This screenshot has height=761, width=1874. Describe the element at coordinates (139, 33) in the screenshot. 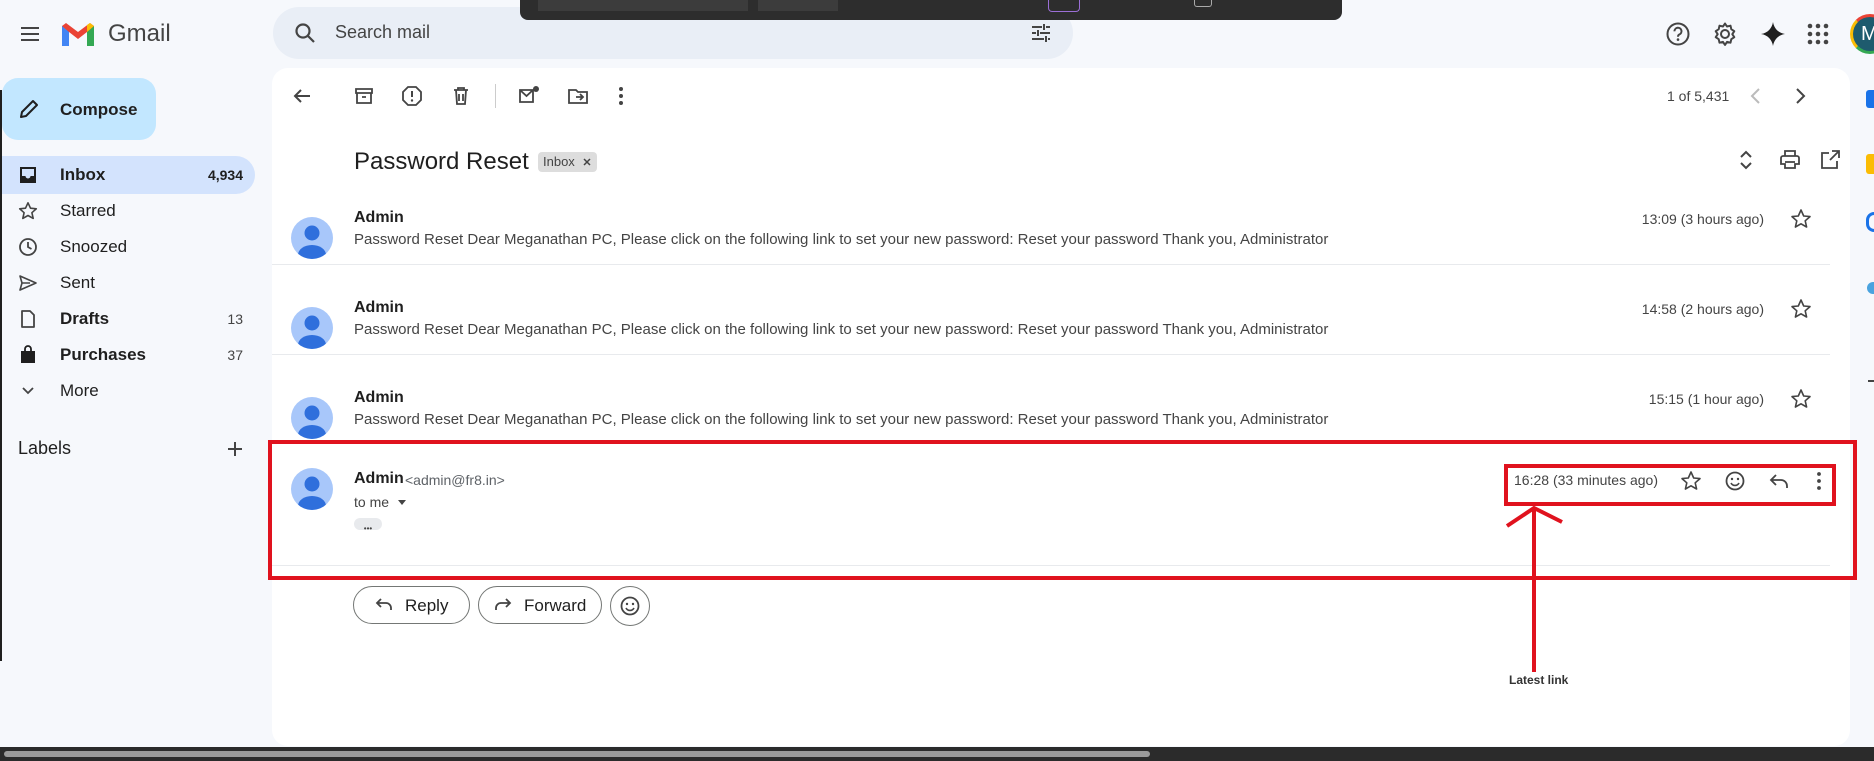

I see `app-name: Gmail` at that location.